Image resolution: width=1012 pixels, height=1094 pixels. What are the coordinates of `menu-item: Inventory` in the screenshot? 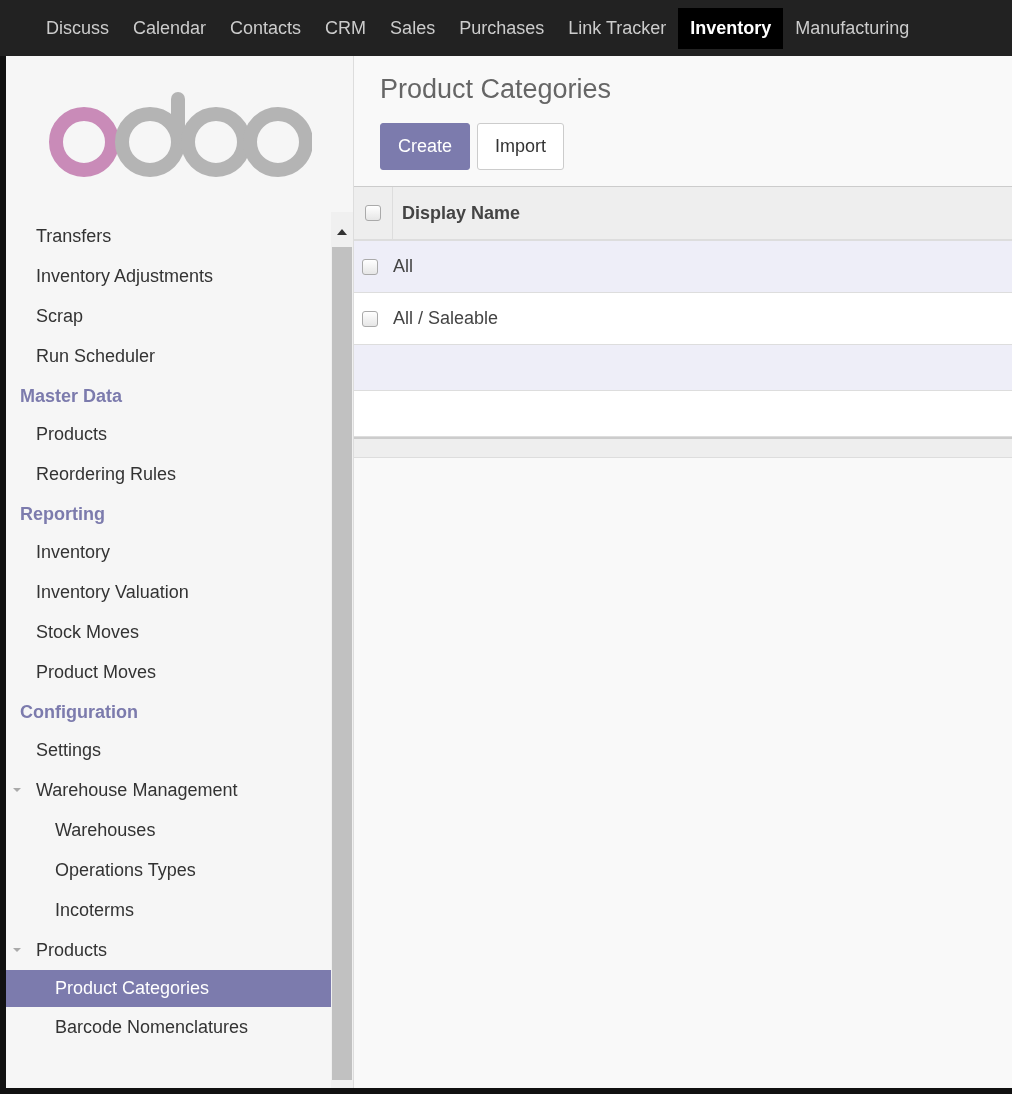 It's located at (168, 552).